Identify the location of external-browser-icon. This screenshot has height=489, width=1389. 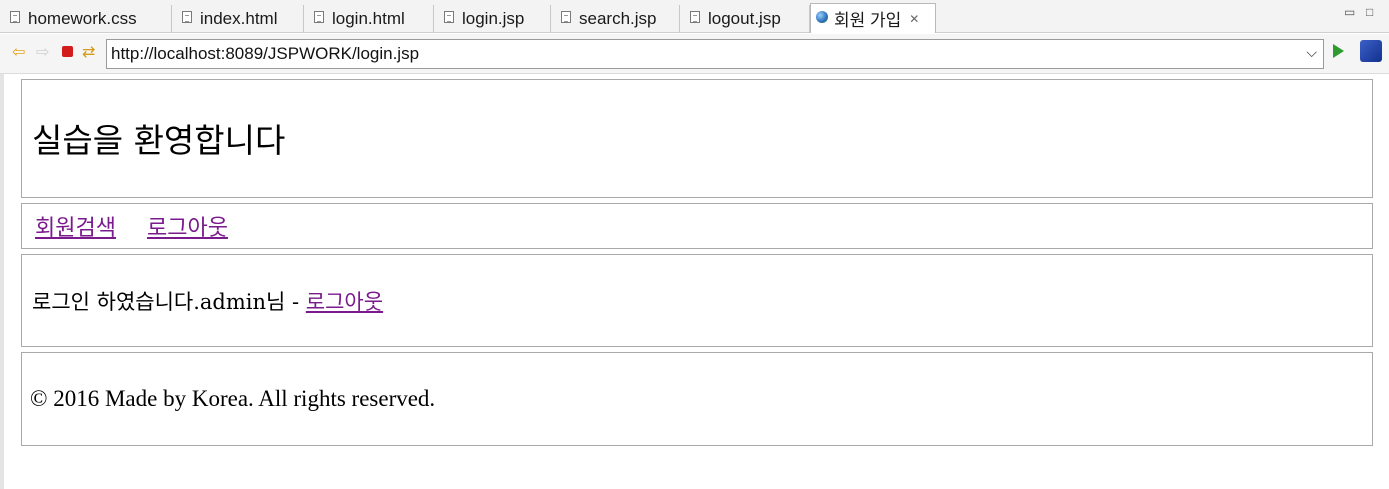
(1371, 51).